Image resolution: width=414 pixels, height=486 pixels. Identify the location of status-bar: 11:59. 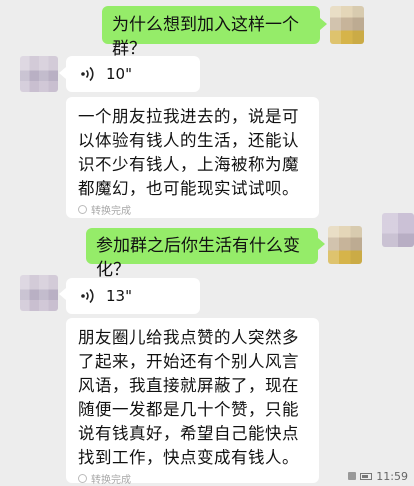
(379, 476).